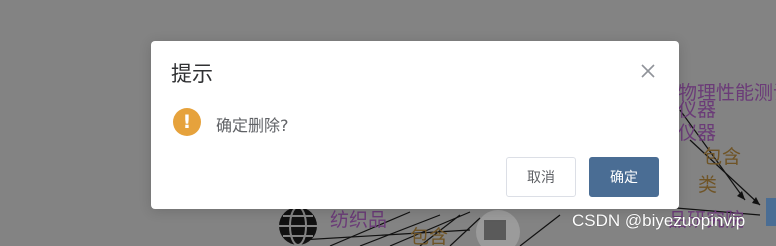 The image size is (776, 246). Describe the element at coordinates (708, 185) in the screenshot. I see `bg-label: 类` at that location.